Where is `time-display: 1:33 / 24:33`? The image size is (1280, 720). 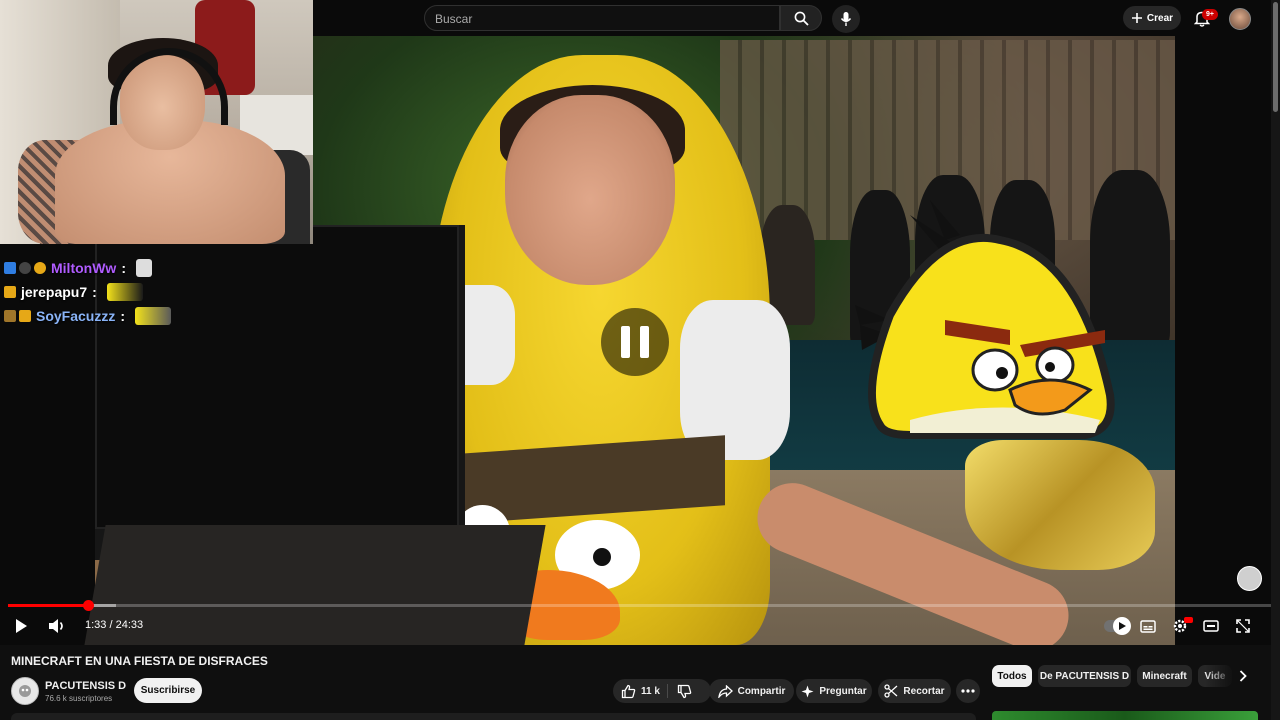
time-display: 1:33 / 24:33 is located at coordinates (114, 625).